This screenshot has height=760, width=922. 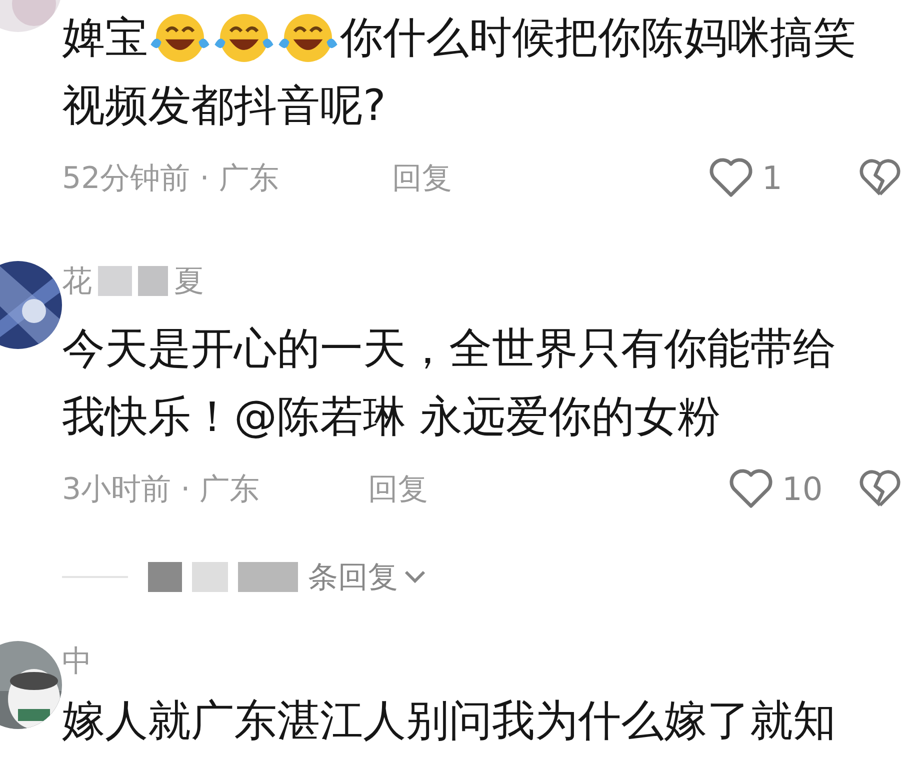 I want to click on comment-text: 我快乐！@陈若琳 永远爱你的女粉, so click(x=391, y=417).